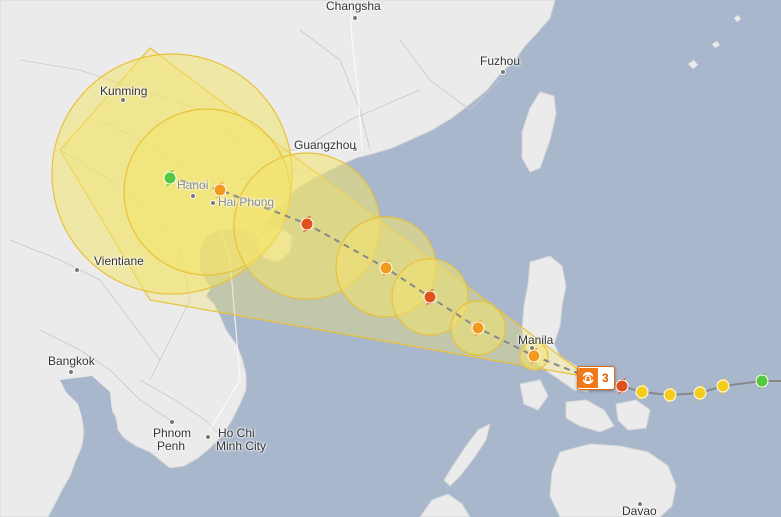  What do you see at coordinates (124, 91) in the screenshot?
I see `city-label-kunming: Kunming` at bounding box center [124, 91].